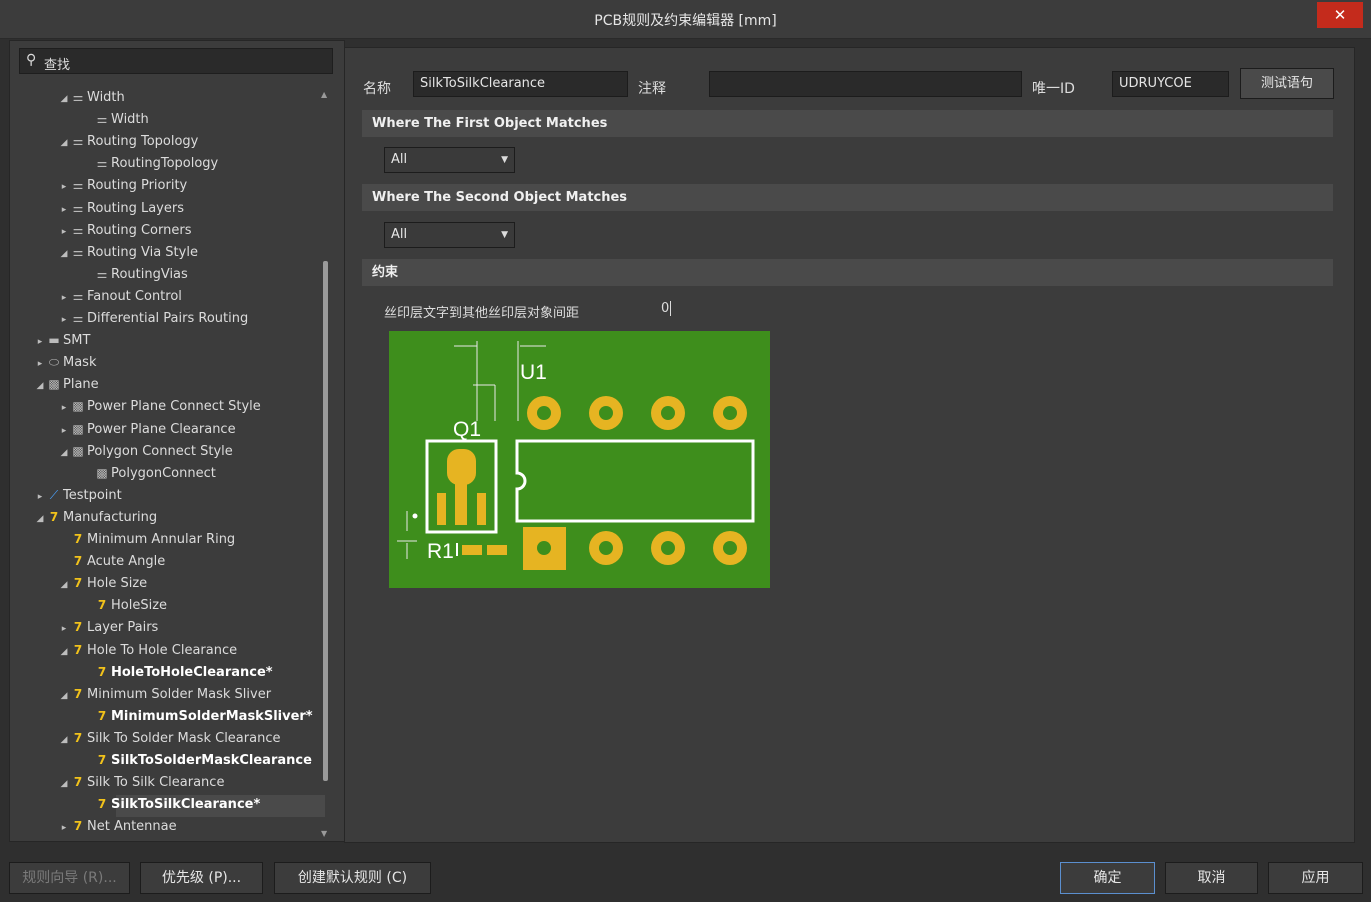 This screenshot has width=1371, height=902. Describe the element at coordinates (176, 61) in the screenshot. I see `search-box: ⚲ 查找` at that location.